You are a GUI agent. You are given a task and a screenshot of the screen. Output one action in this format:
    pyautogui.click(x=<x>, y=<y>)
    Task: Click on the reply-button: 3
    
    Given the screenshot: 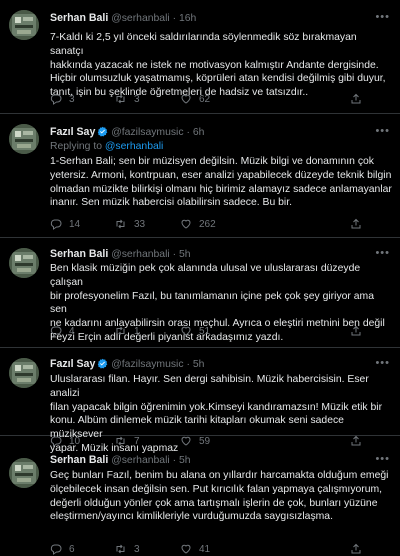 What is the action you would take?
    pyautogui.click(x=82, y=99)
    